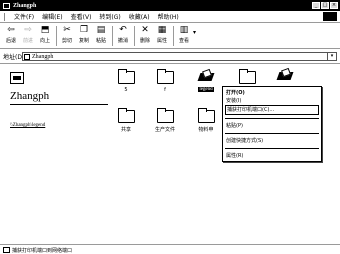 The width and height of the screenshot is (340, 254). What do you see at coordinates (194, 32) in the screenshot?
I see `views-dropdown-icon: ▾` at bounding box center [194, 32].